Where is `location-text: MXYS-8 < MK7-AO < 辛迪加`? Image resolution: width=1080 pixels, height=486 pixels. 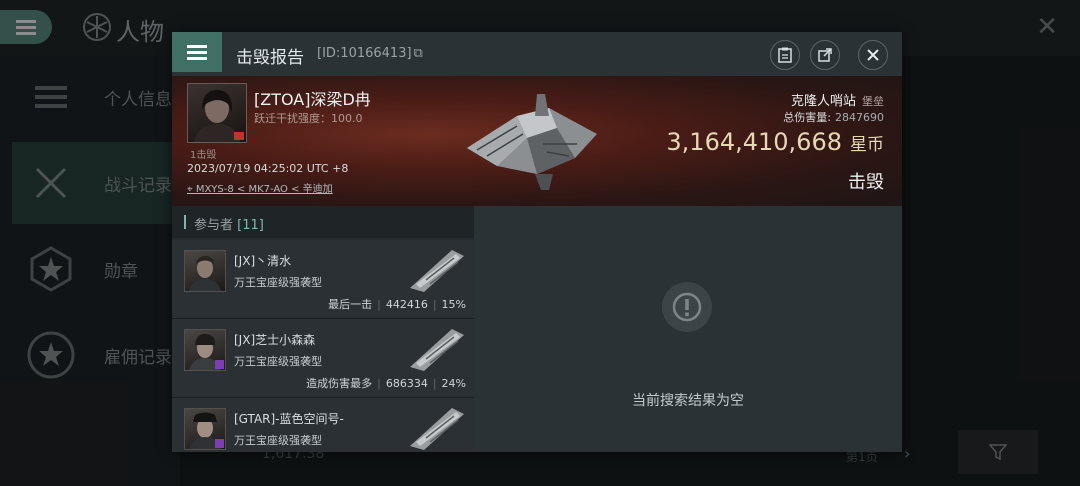 location-text: MXYS-8 < MK7-AO < 辛迪加 is located at coordinates (264, 189).